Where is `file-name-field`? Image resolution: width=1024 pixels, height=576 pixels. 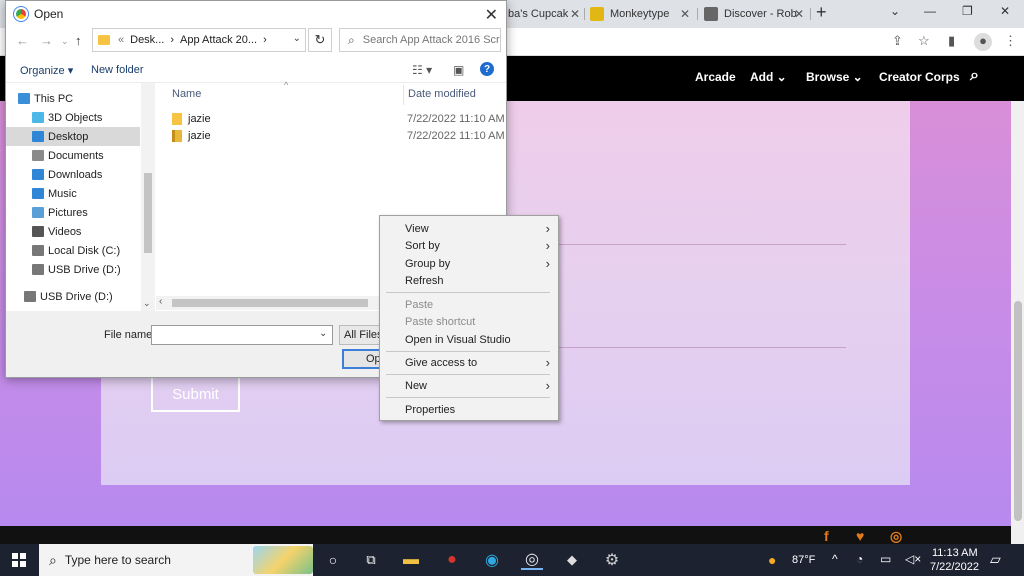 file-name-field is located at coordinates (242, 335).